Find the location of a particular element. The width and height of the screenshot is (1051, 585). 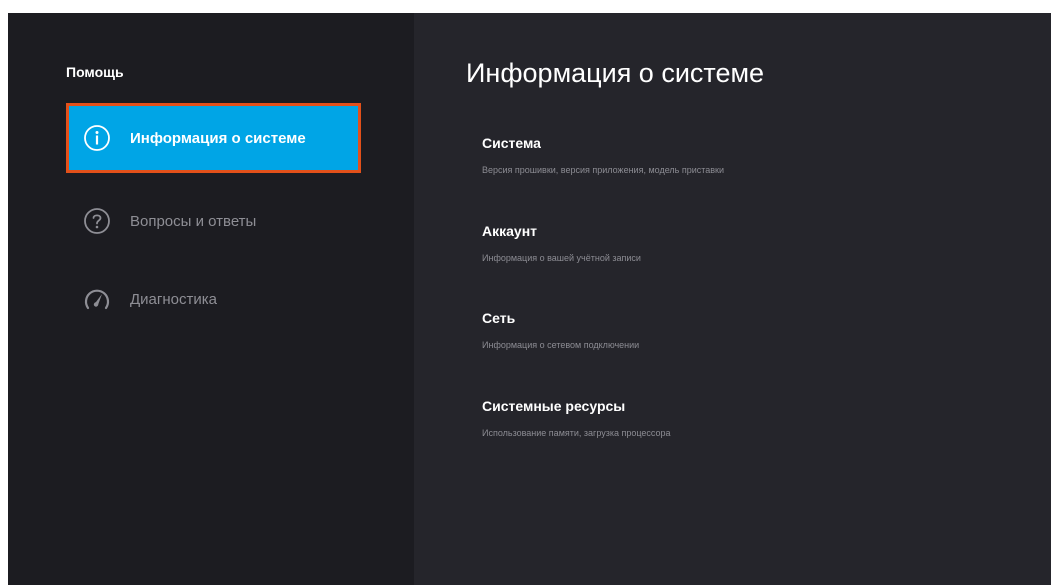

section-description: Информация о сетевом подключении is located at coordinates (561, 345).